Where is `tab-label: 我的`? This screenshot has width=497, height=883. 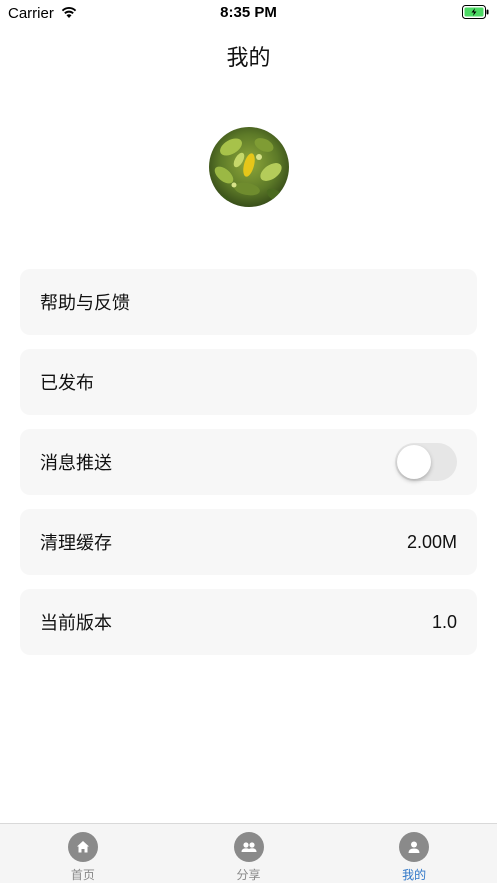
tab-label: 我的 is located at coordinates (414, 875).